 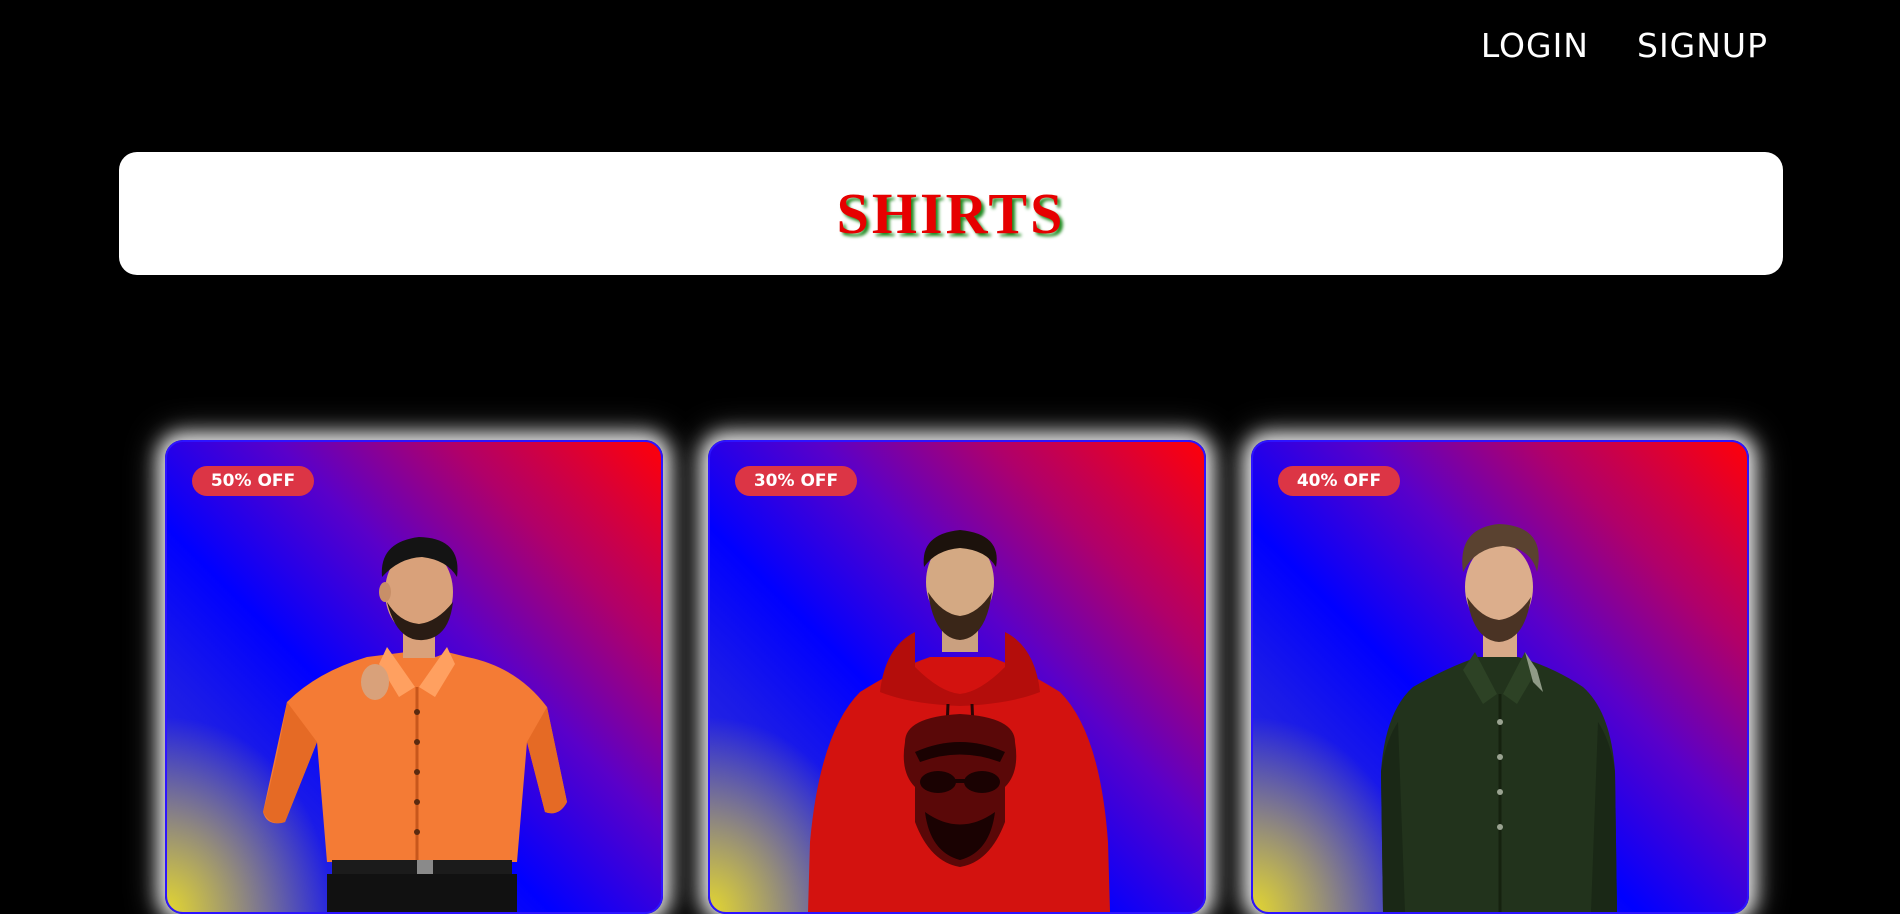 I want to click on product-card: 50% OFF, so click(x=414, y=677).